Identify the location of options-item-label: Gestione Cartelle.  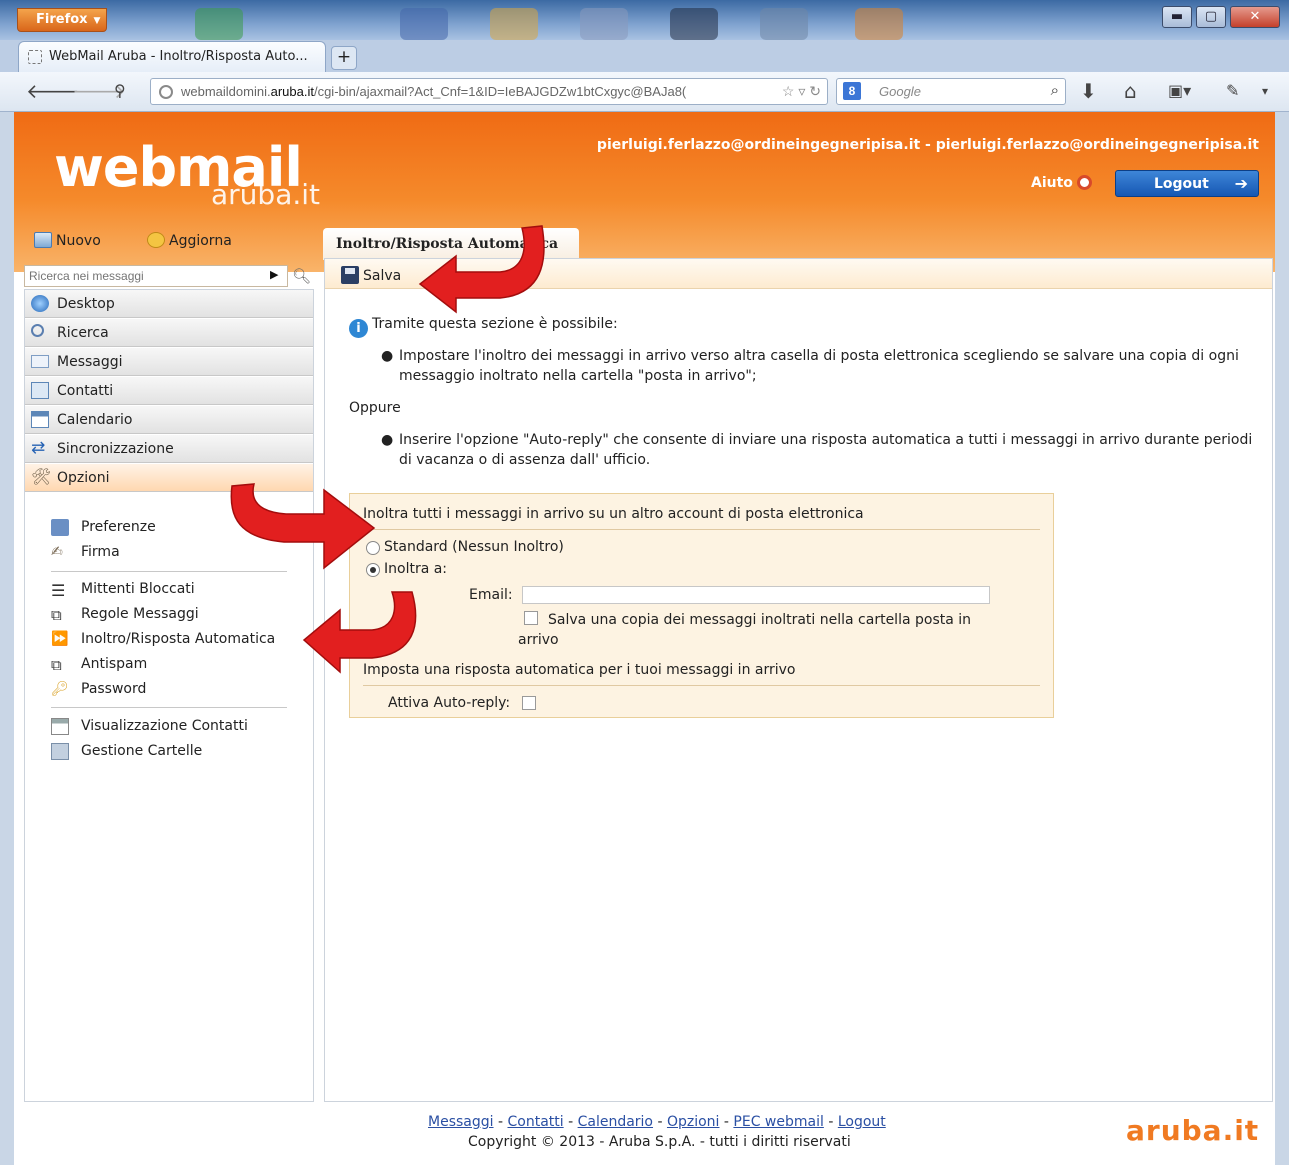
(142, 751).